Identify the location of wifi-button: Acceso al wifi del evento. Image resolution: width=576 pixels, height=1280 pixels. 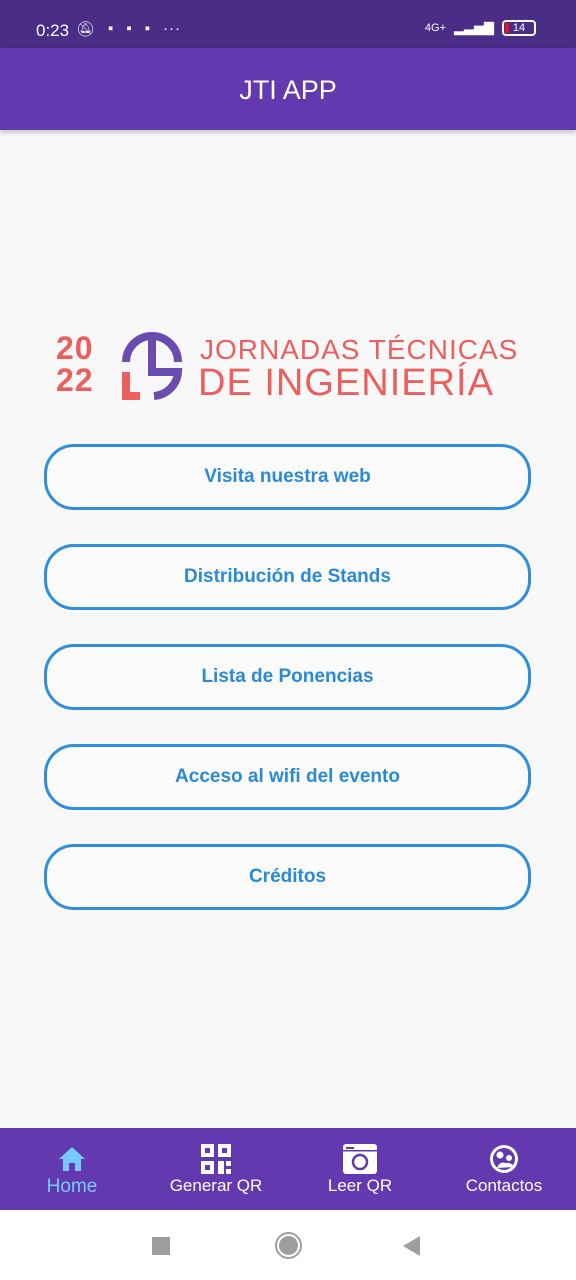
(287, 777).